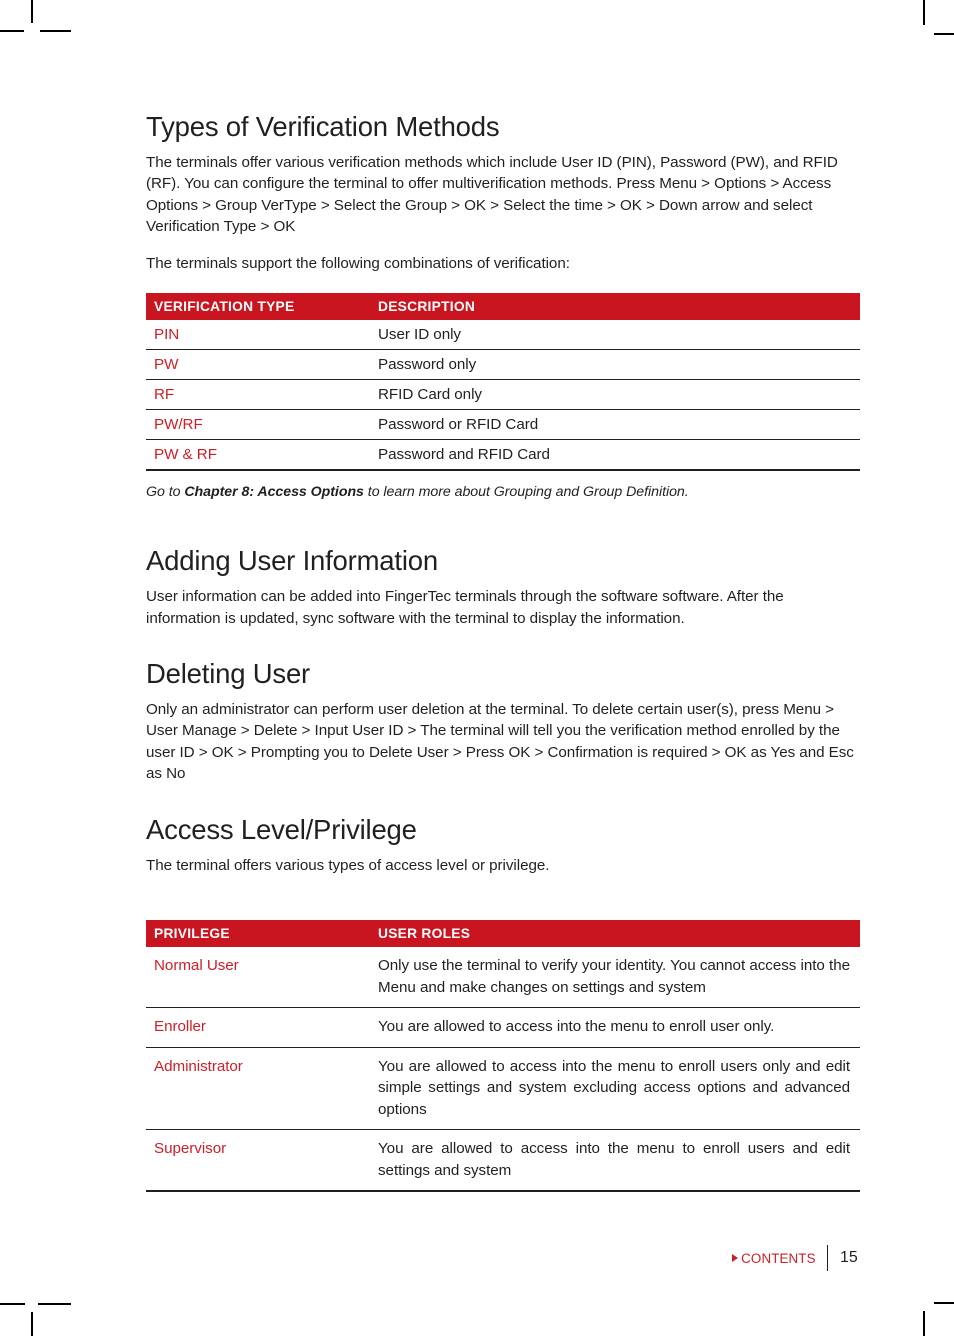 Image resolution: width=954 pixels, height=1336 pixels. Describe the element at coordinates (258, 1027) in the screenshot. I see `cell-privilege-name: Enroller` at that location.